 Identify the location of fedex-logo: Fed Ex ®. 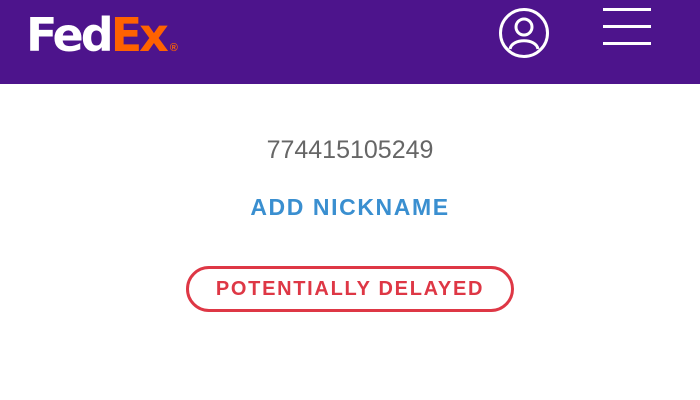
(102, 29).